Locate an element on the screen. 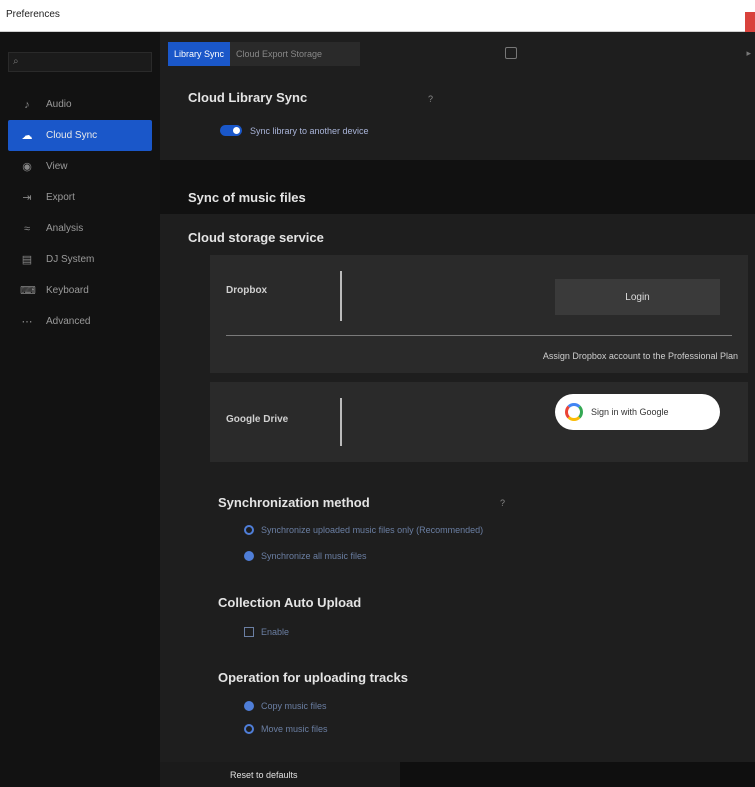  sync-library-toggle is located at coordinates (231, 130).